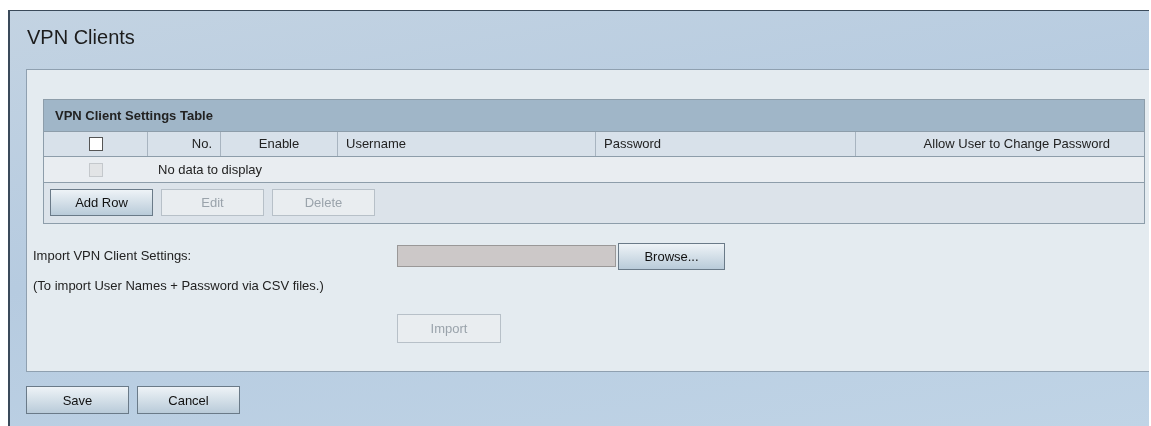 The height and width of the screenshot is (426, 1151). I want to click on button: Save, so click(77, 400).